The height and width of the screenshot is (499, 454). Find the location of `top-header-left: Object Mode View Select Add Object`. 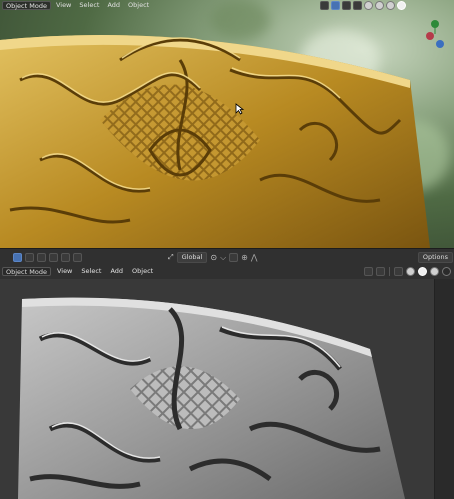

top-header-left: Object Mode View Select Add Object is located at coordinates (77, 5).